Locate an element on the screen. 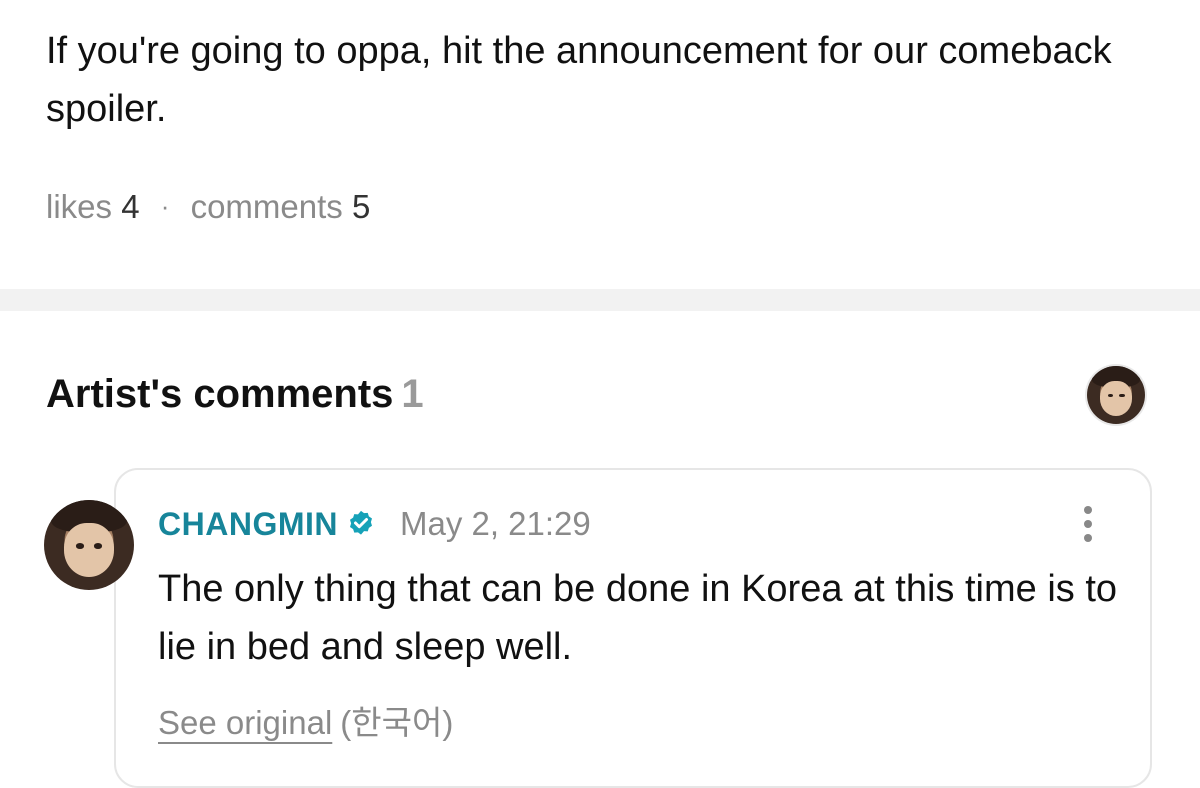  commenter-avatar is located at coordinates (89, 545).